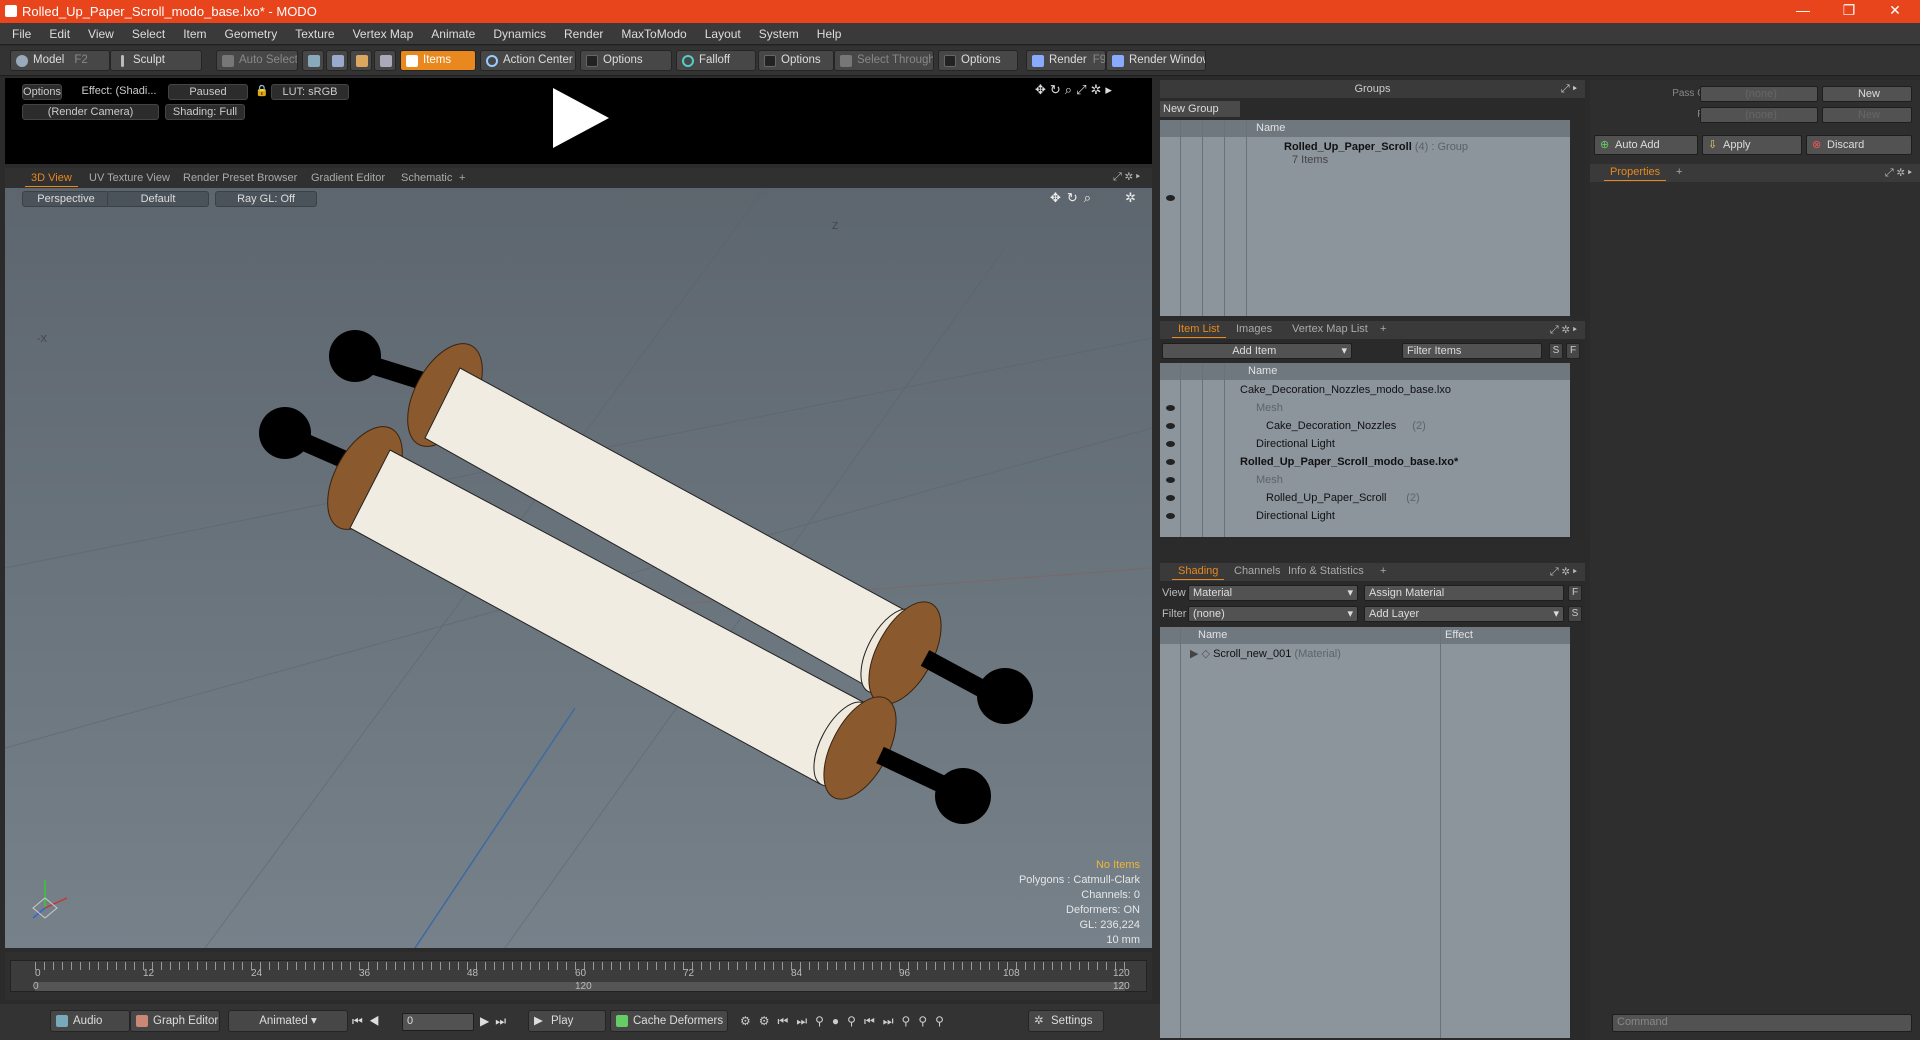 The height and width of the screenshot is (1040, 1920). What do you see at coordinates (1383, 571) in the screenshot?
I see `add-shading-tab: +` at bounding box center [1383, 571].